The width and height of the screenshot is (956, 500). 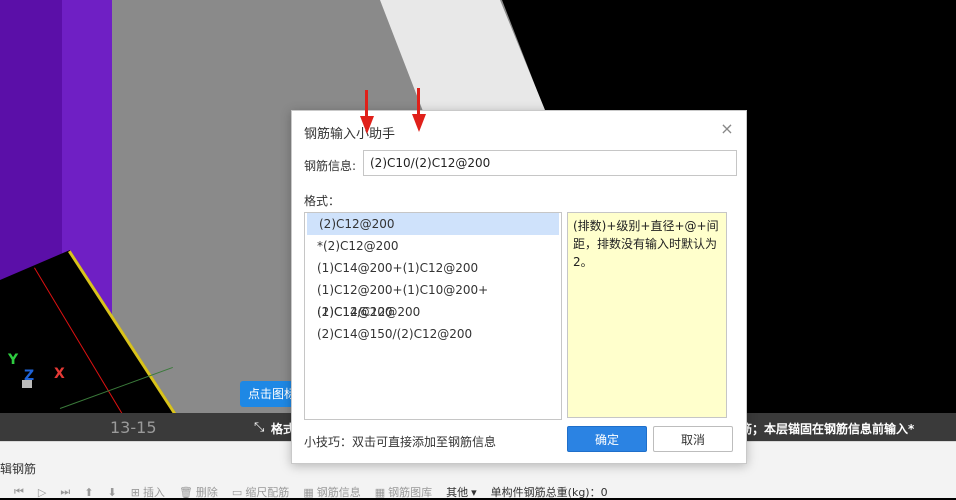 What do you see at coordinates (19, 492) in the screenshot?
I see `first-icon: ⏮` at bounding box center [19, 492].